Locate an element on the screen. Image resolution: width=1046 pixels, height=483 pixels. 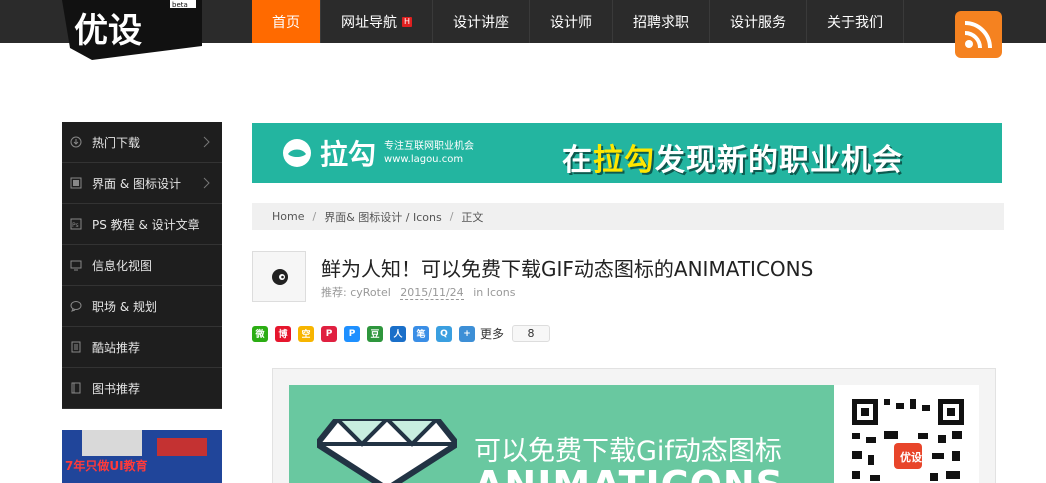
slogan-highlight: 拉勾 is located at coordinates (624, 160).